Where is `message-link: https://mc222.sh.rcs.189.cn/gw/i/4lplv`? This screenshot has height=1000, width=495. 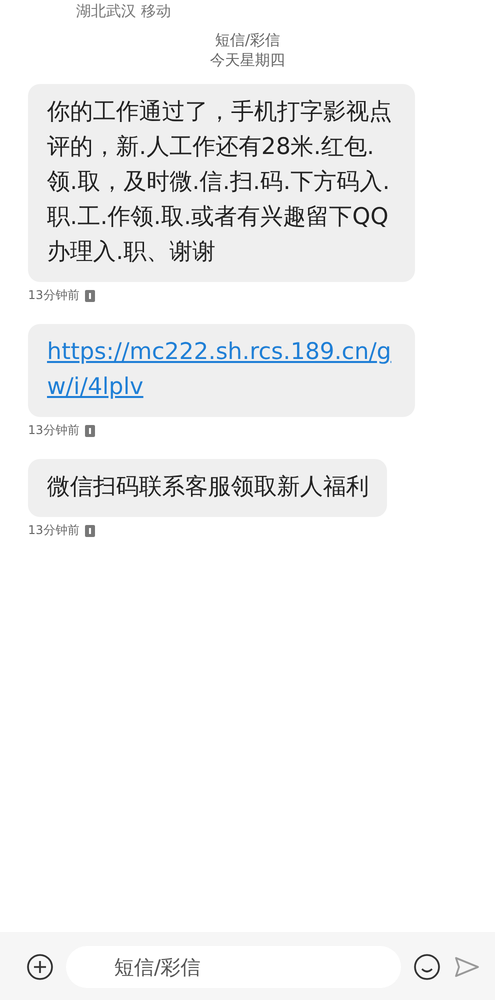 message-link: https://mc222.sh.rcs.189.cn/gw/i/4lplv is located at coordinates (221, 370).